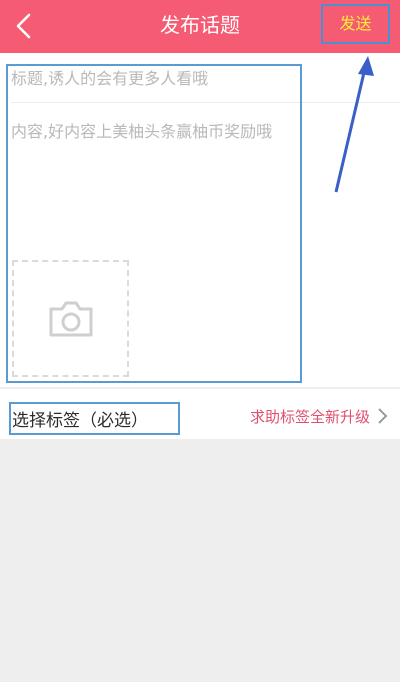  I want to click on add-photo-button, so click(70, 318).